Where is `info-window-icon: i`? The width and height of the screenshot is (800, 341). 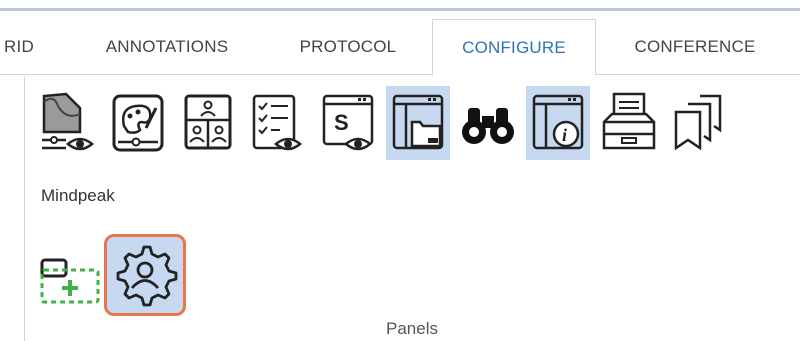
info-window-icon: i is located at coordinates (558, 122).